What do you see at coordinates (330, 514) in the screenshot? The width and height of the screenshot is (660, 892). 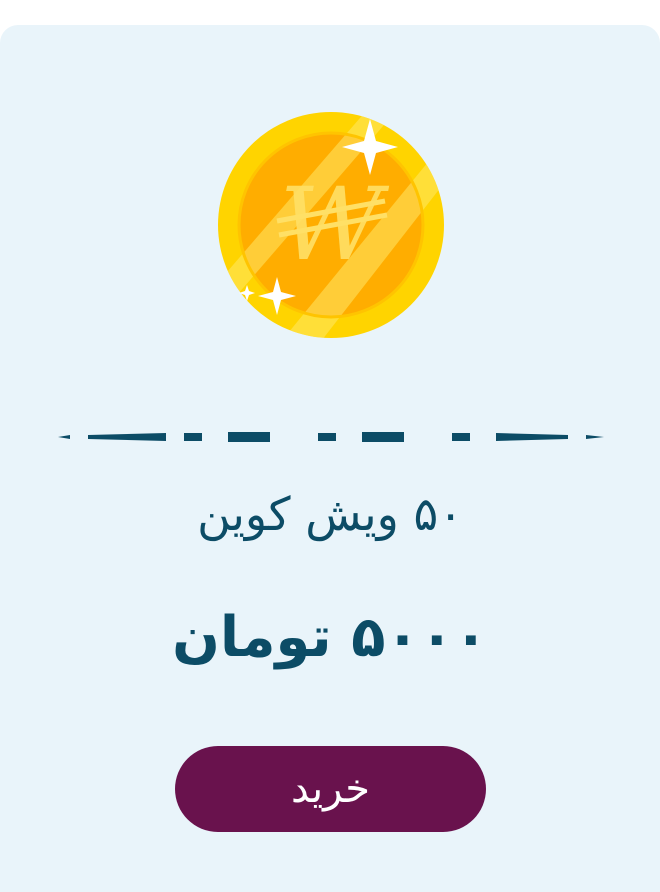 I see `package-title: ۵۰ ویش کوین` at bounding box center [330, 514].